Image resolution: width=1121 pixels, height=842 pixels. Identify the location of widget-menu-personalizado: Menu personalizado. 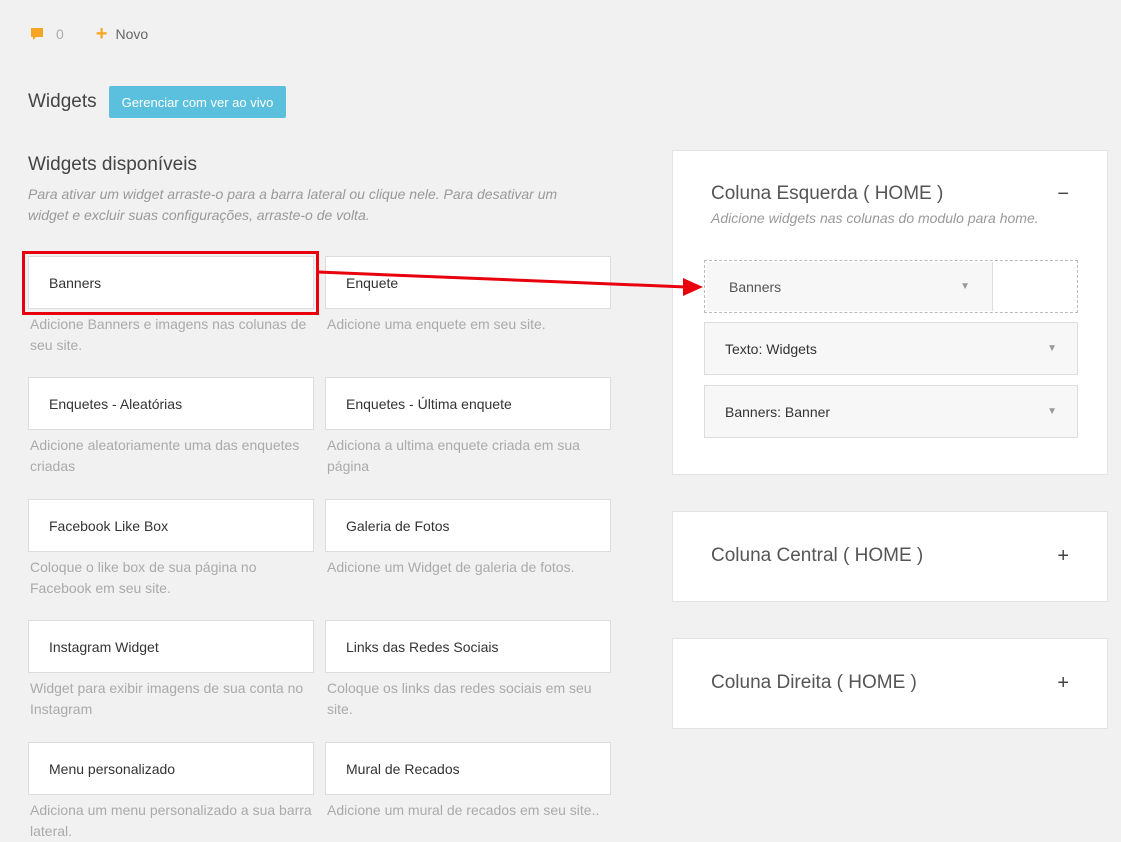
(171, 768).